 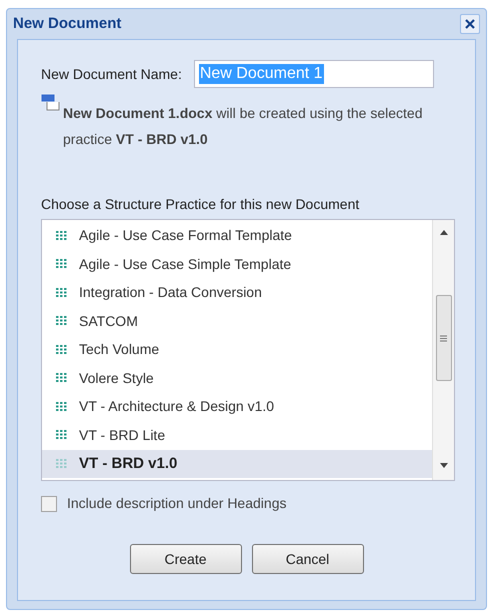 What do you see at coordinates (237, 464) in the screenshot?
I see `list-item: VT - BRD v1.0` at bounding box center [237, 464].